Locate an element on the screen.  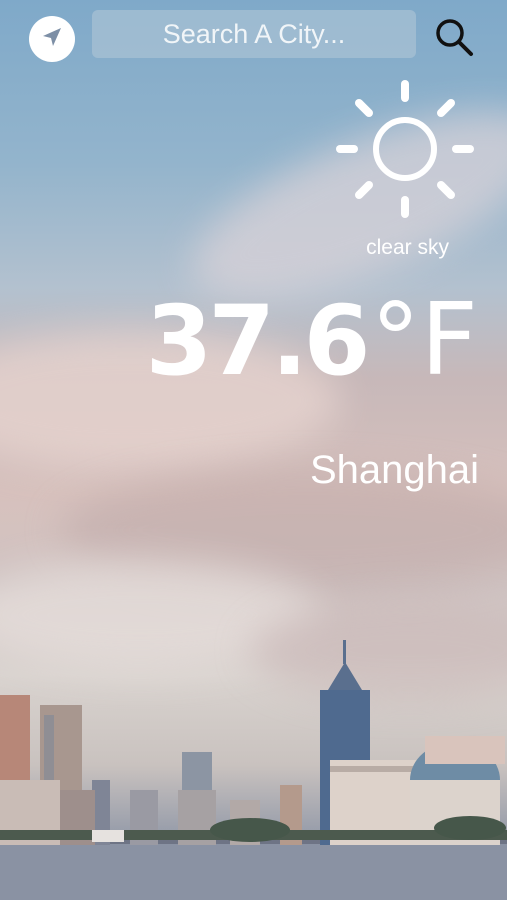
search-input is located at coordinates (254, 34).